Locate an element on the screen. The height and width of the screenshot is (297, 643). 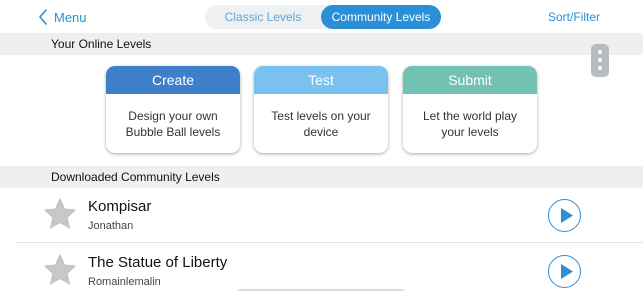
back-button: Menu is located at coordinates (62, 17).